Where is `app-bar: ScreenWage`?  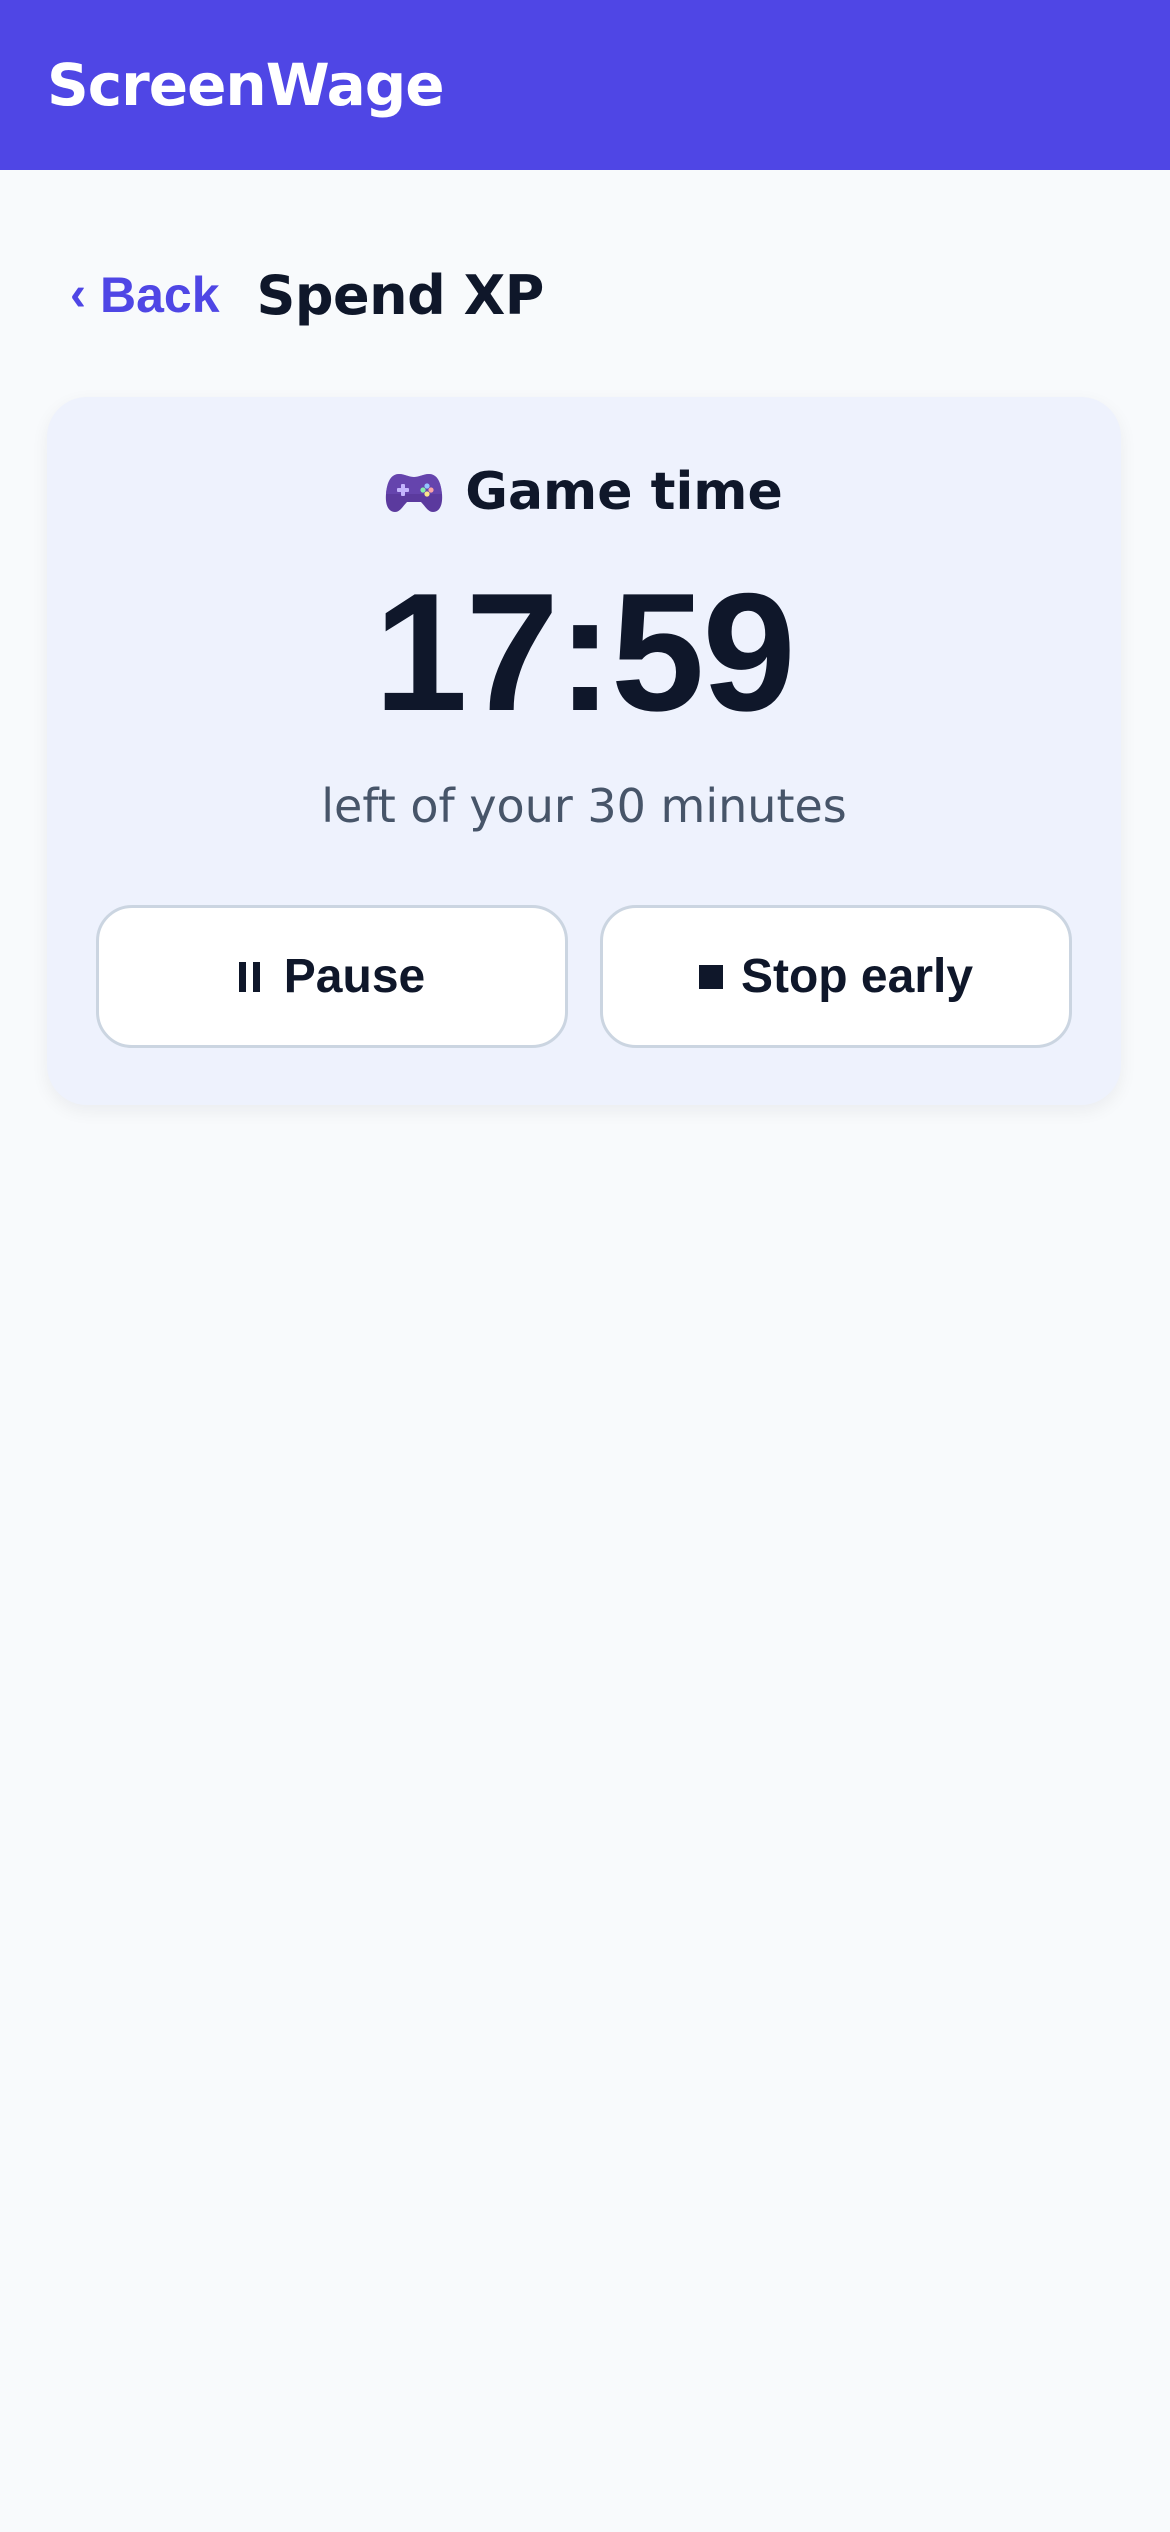 app-bar: ScreenWage is located at coordinates (585, 85).